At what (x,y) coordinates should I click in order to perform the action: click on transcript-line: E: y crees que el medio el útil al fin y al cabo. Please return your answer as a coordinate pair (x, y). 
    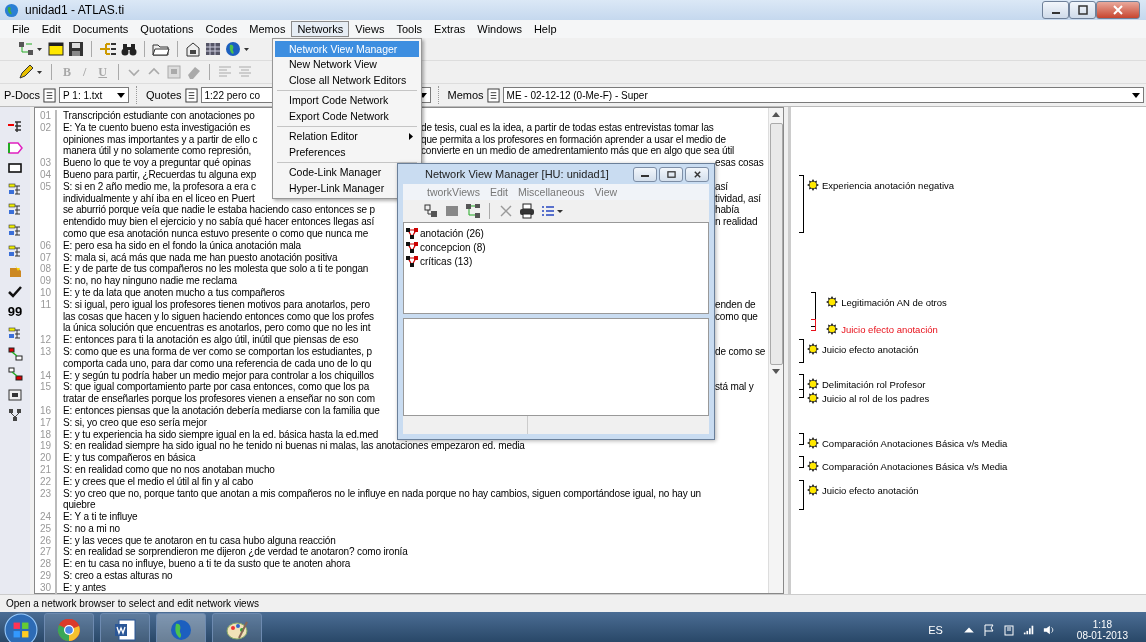
    Looking at the image, I should click on (158, 481).